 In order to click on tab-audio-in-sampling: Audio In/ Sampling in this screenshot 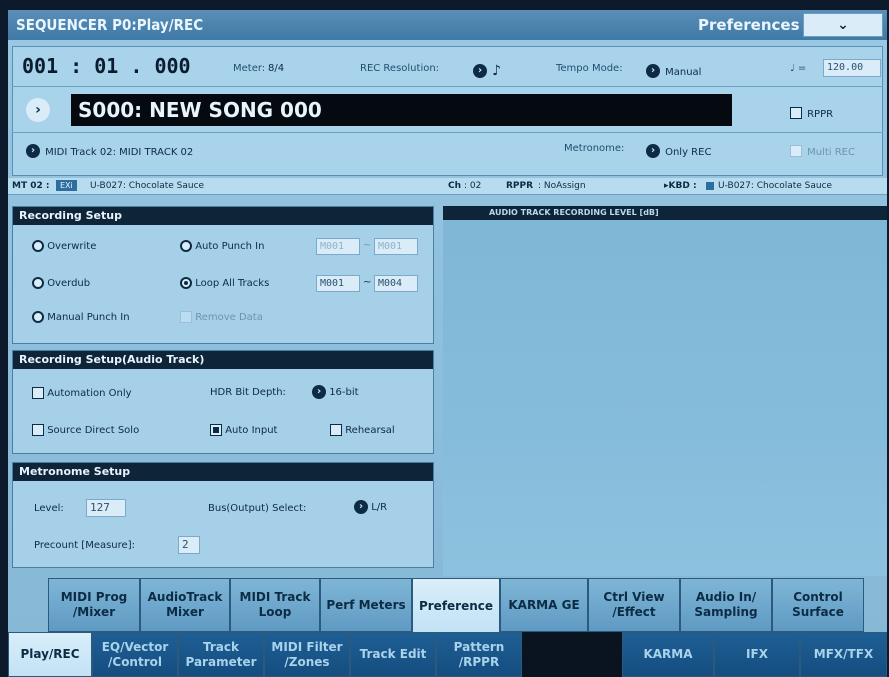, I will do `click(726, 605)`.